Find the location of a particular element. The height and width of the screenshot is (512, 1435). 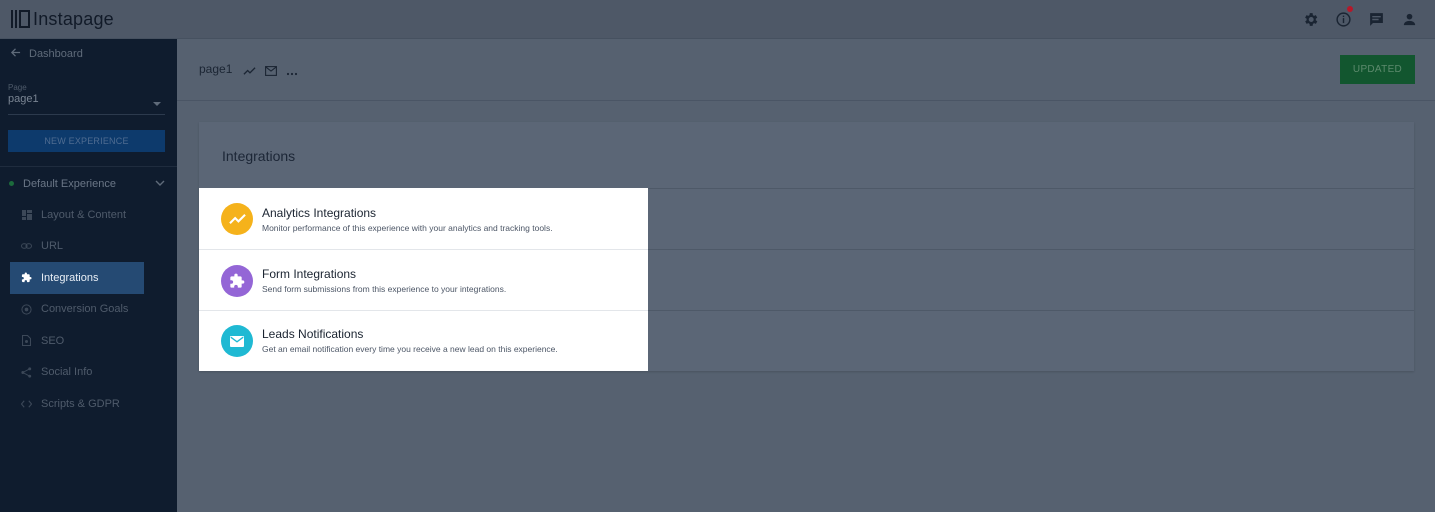

sidebar-item-label: SEO is located at coordinates (53, 340).